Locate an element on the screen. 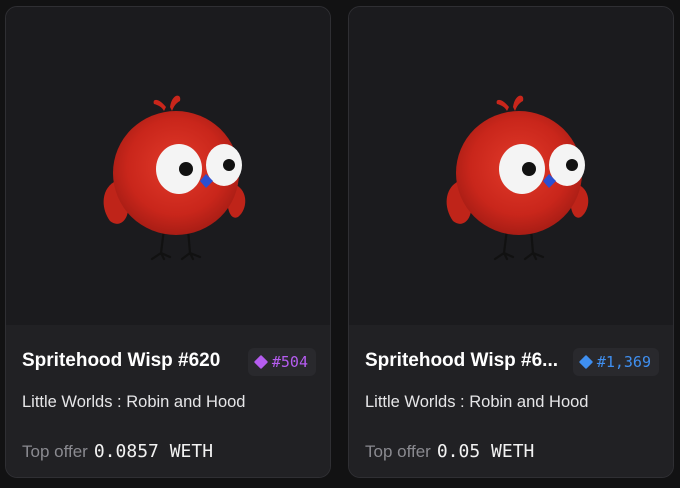 This screenshot has height=488, width=680. nft-title: Spritehood Wisp #620 is located at coordinates (125, 361).